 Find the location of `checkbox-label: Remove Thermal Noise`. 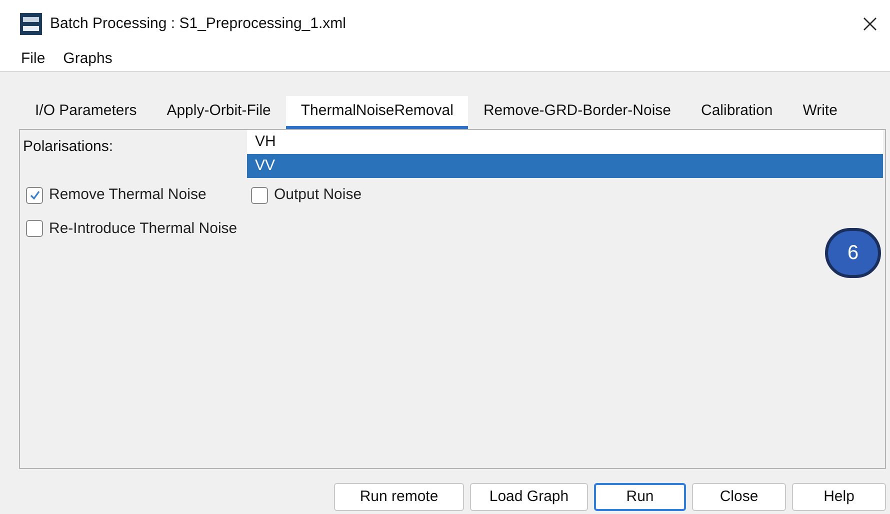

checkbox-label: Remove Thermal Noise is located at coordinates (127, 195).